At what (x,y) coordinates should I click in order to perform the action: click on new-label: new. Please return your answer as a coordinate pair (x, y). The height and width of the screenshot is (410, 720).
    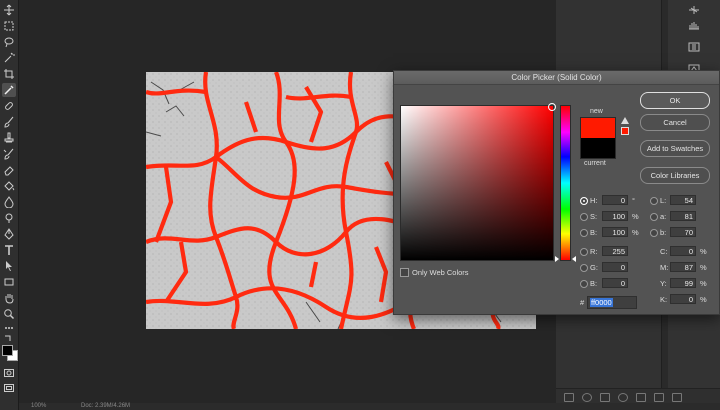
    Looking at the image, I should click on (596, 111).